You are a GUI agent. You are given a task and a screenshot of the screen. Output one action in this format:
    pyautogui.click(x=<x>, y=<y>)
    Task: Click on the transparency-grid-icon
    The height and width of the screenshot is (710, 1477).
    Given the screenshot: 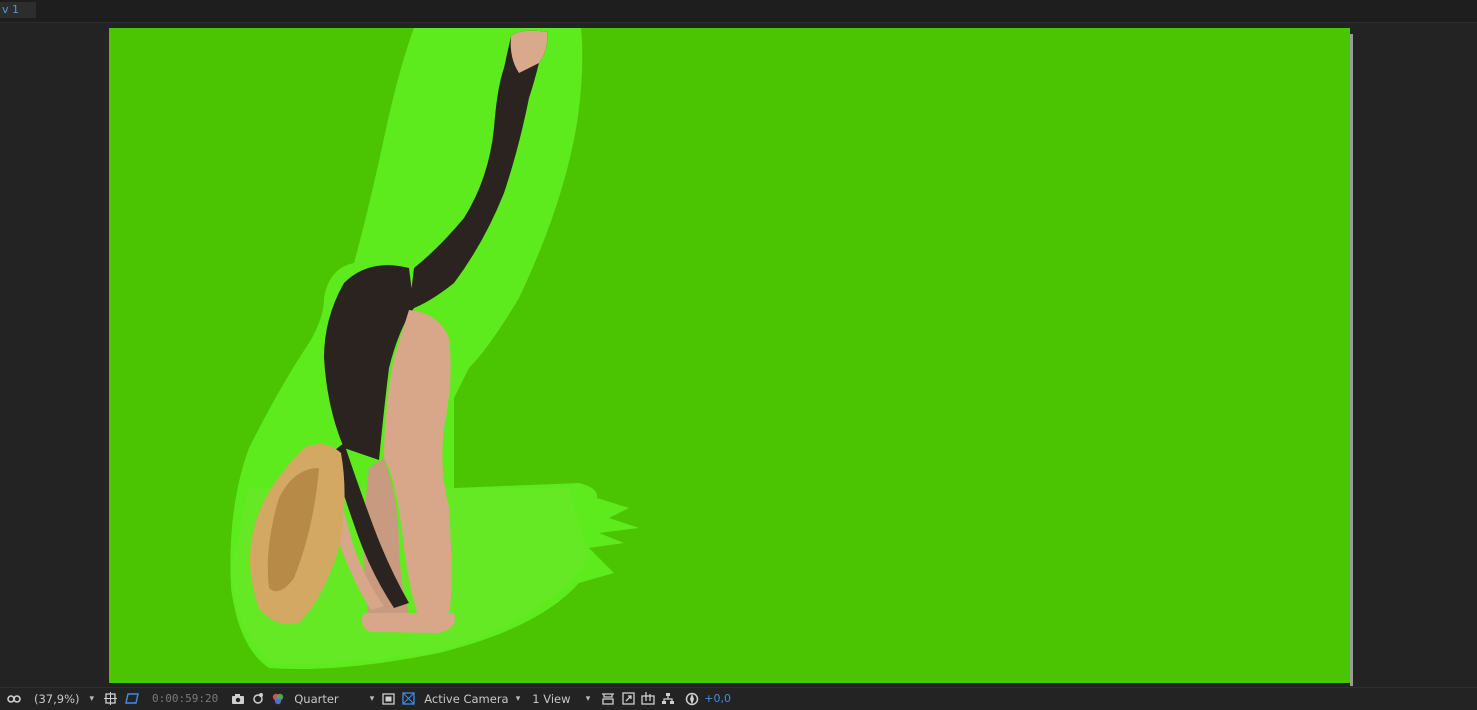 What is the action you would take?
    pyautogui.click(x=408, y=699)
    